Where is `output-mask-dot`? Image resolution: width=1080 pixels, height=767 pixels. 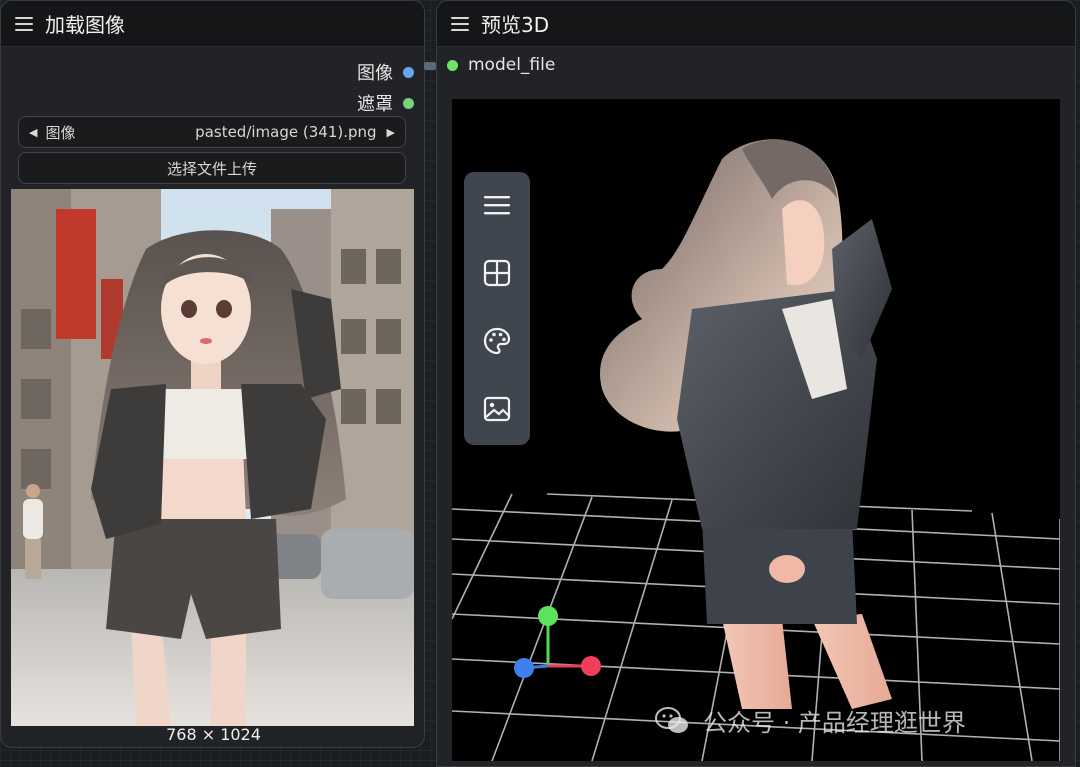
output-mask-dot is located at coordinates (408, 103).